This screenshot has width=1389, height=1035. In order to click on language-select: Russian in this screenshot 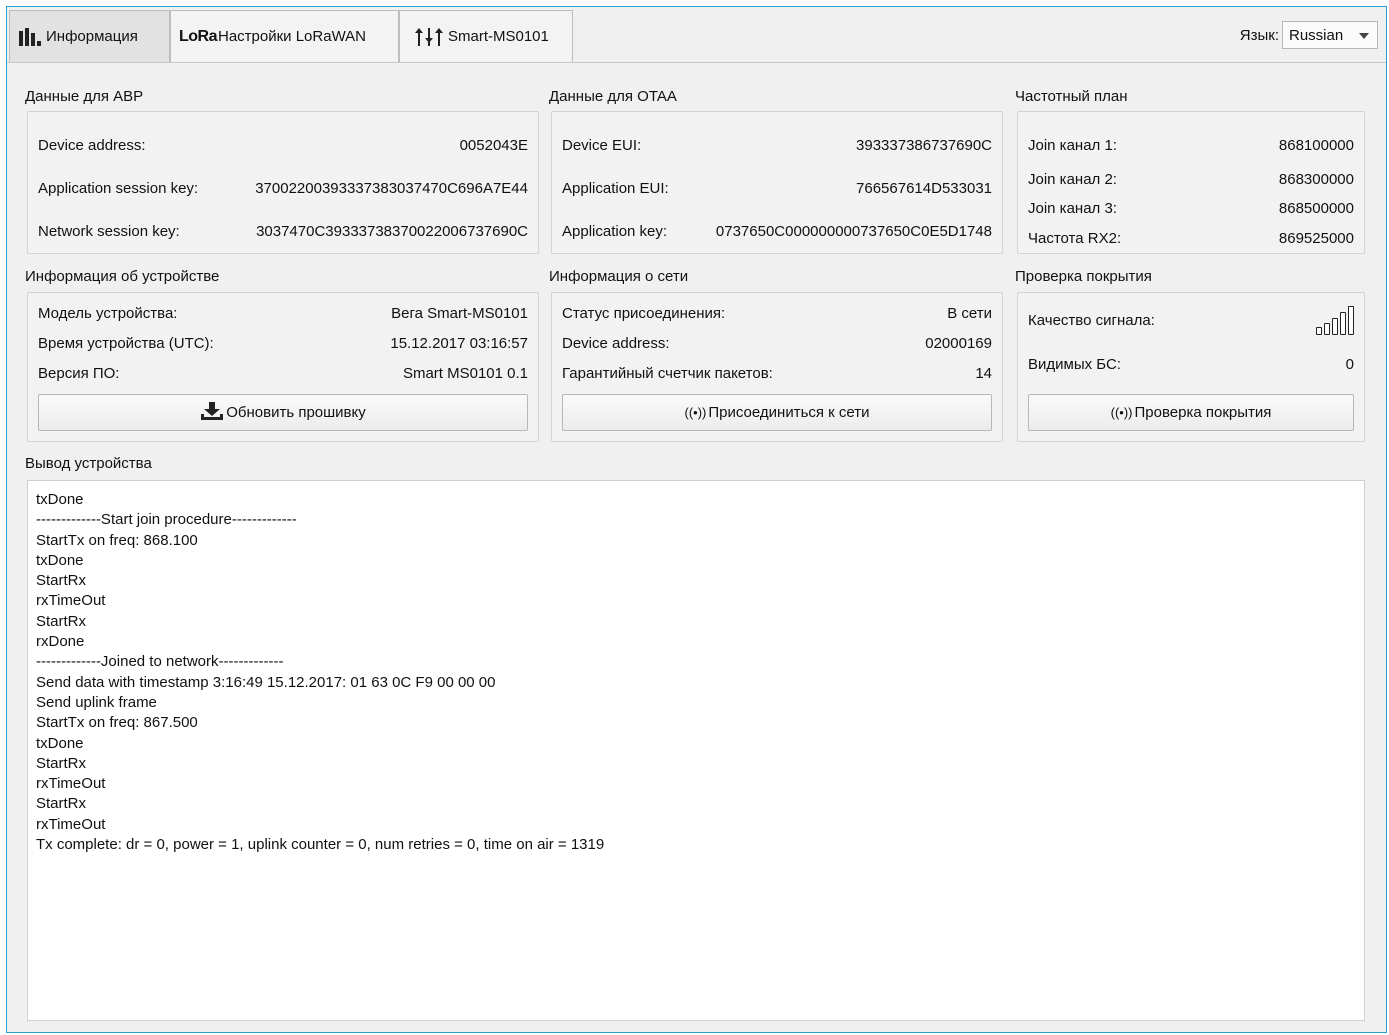, I will do `click(1330, 35)`.